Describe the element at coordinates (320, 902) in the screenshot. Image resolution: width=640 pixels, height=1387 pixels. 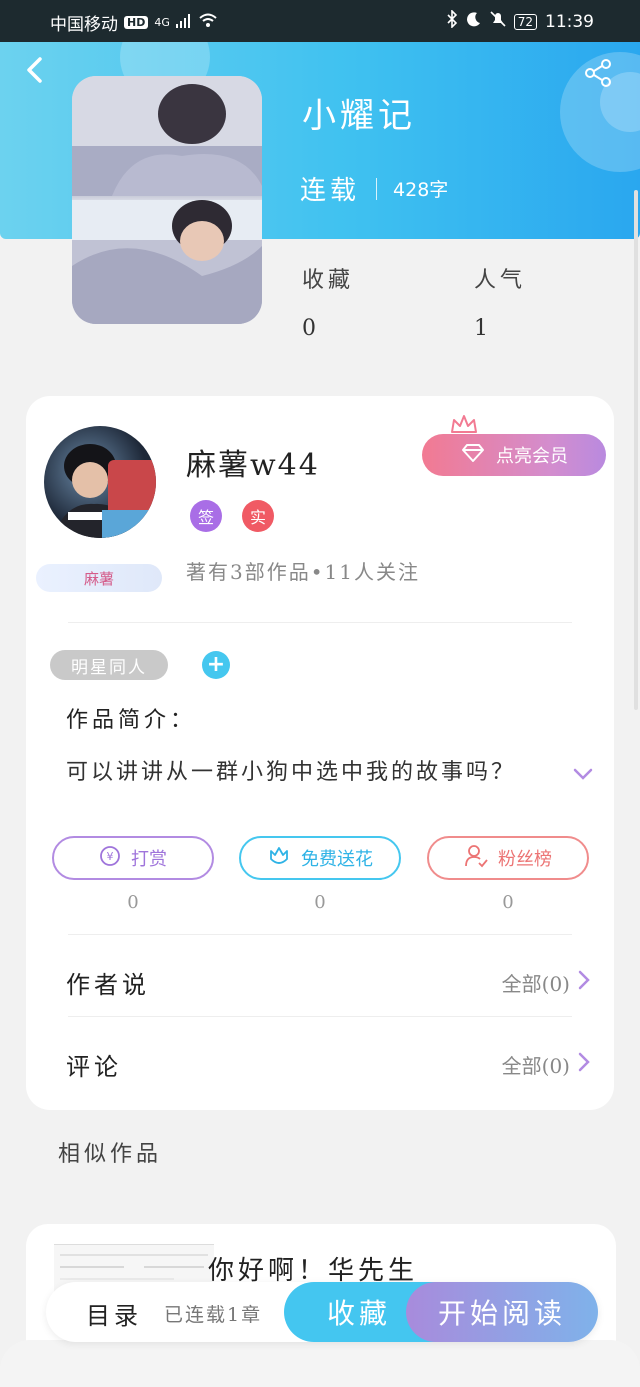
I see `flower-count: 0` at that location.